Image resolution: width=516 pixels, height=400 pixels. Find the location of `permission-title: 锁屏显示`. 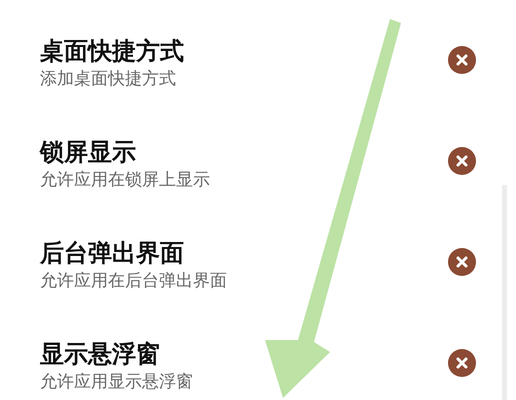

permission-title: 锁屏显示 is located at coordinates (88, 152).